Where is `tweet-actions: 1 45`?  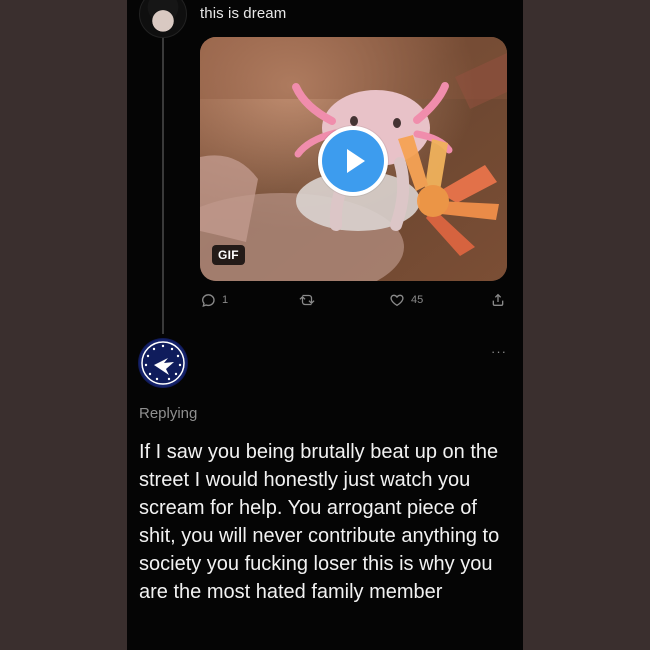
tweet-actions: 1 45 is located at coordinates (355, 304).